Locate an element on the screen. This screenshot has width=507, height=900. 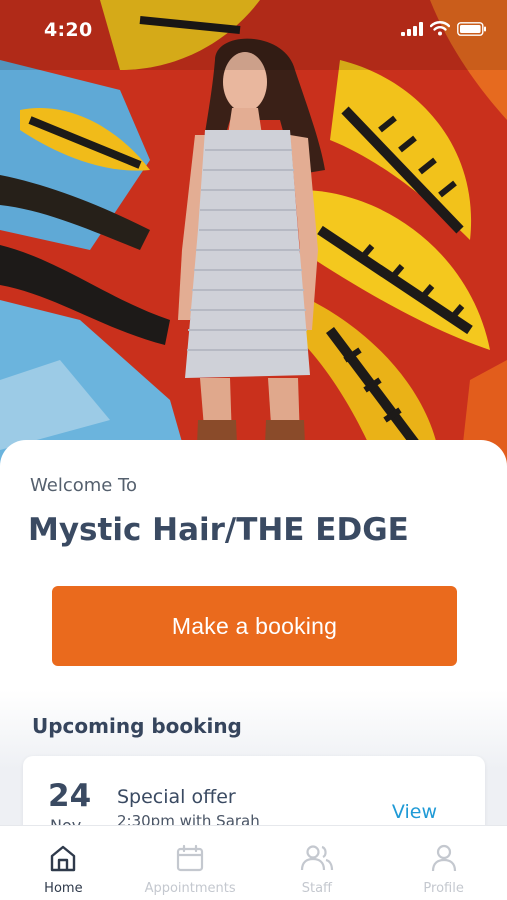
bottom-tab-bar: Home Appointments Staff Profile is located at coordinates (253, 862).